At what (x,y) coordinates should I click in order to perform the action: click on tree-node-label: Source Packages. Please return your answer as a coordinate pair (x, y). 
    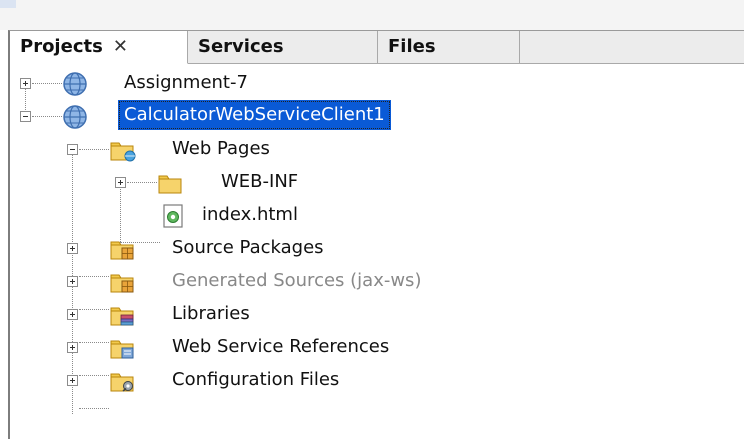
    Looking at the image, I should click on (248, 247).